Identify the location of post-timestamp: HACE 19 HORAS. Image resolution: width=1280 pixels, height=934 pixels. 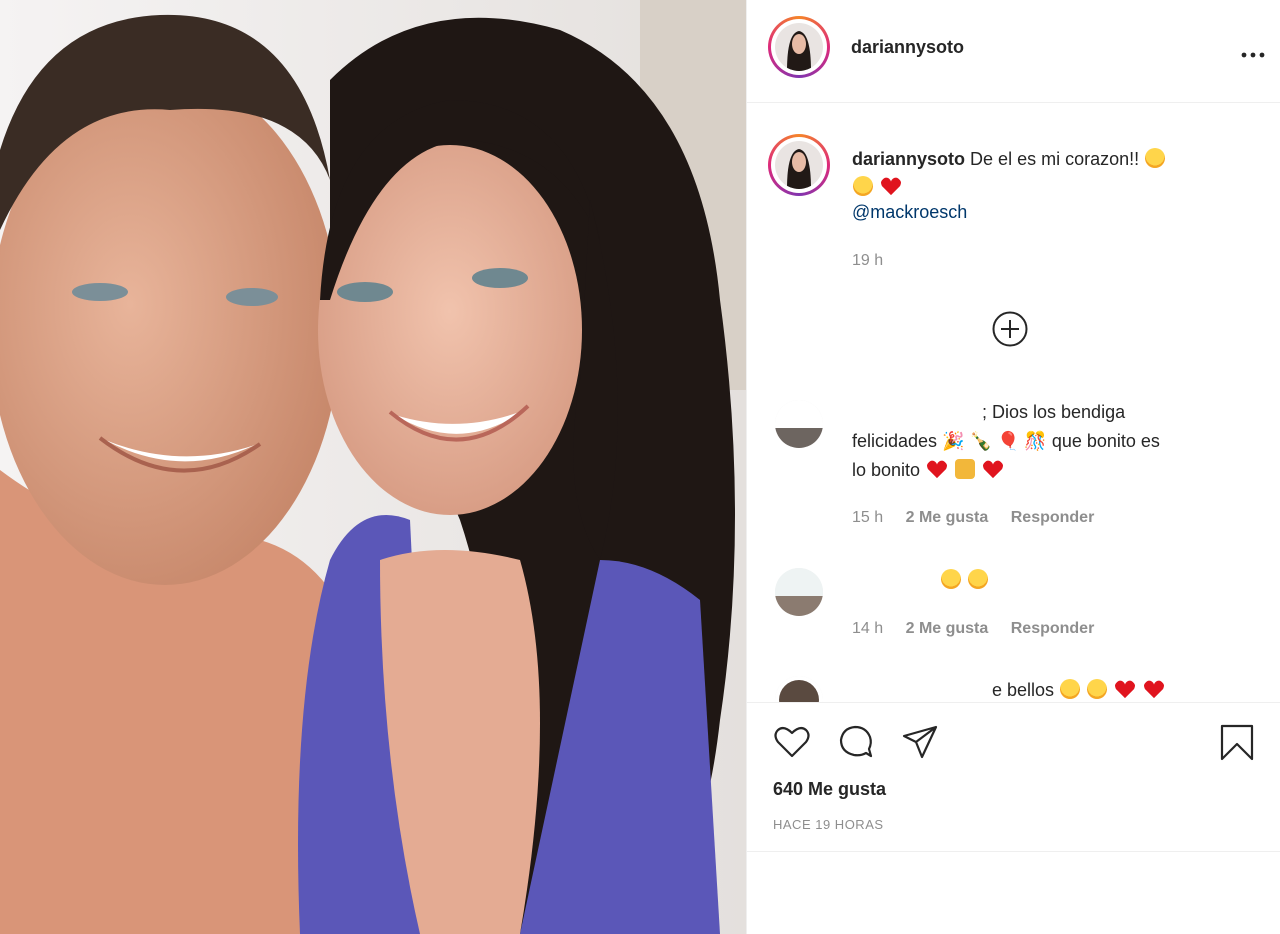
(828, 824).